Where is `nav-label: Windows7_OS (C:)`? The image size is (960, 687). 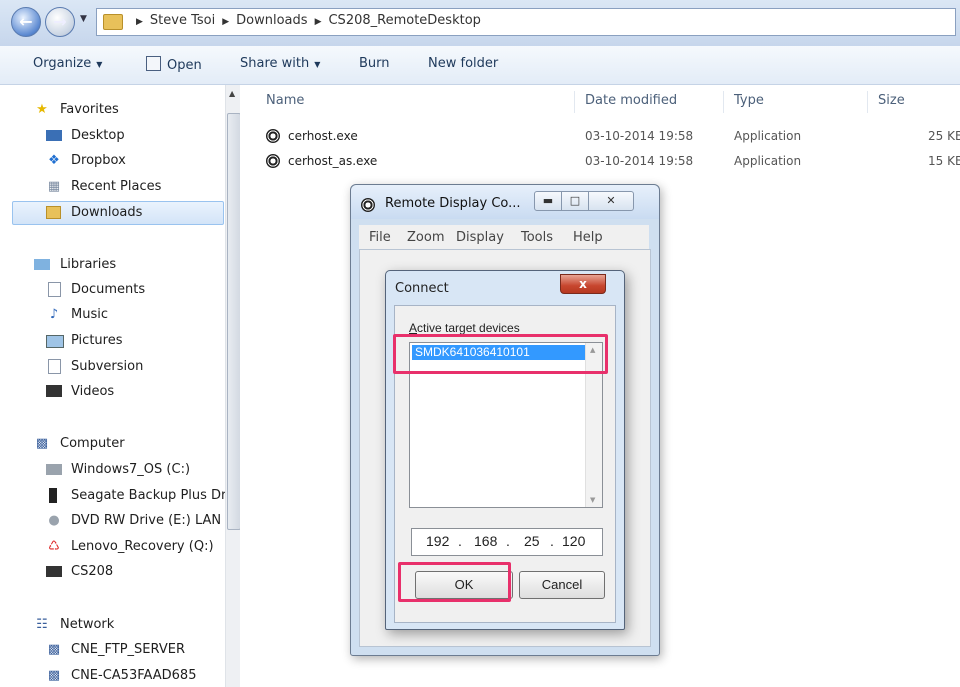
nav-label: Windows7_OS (C:) is located at coordinates (131, 469).